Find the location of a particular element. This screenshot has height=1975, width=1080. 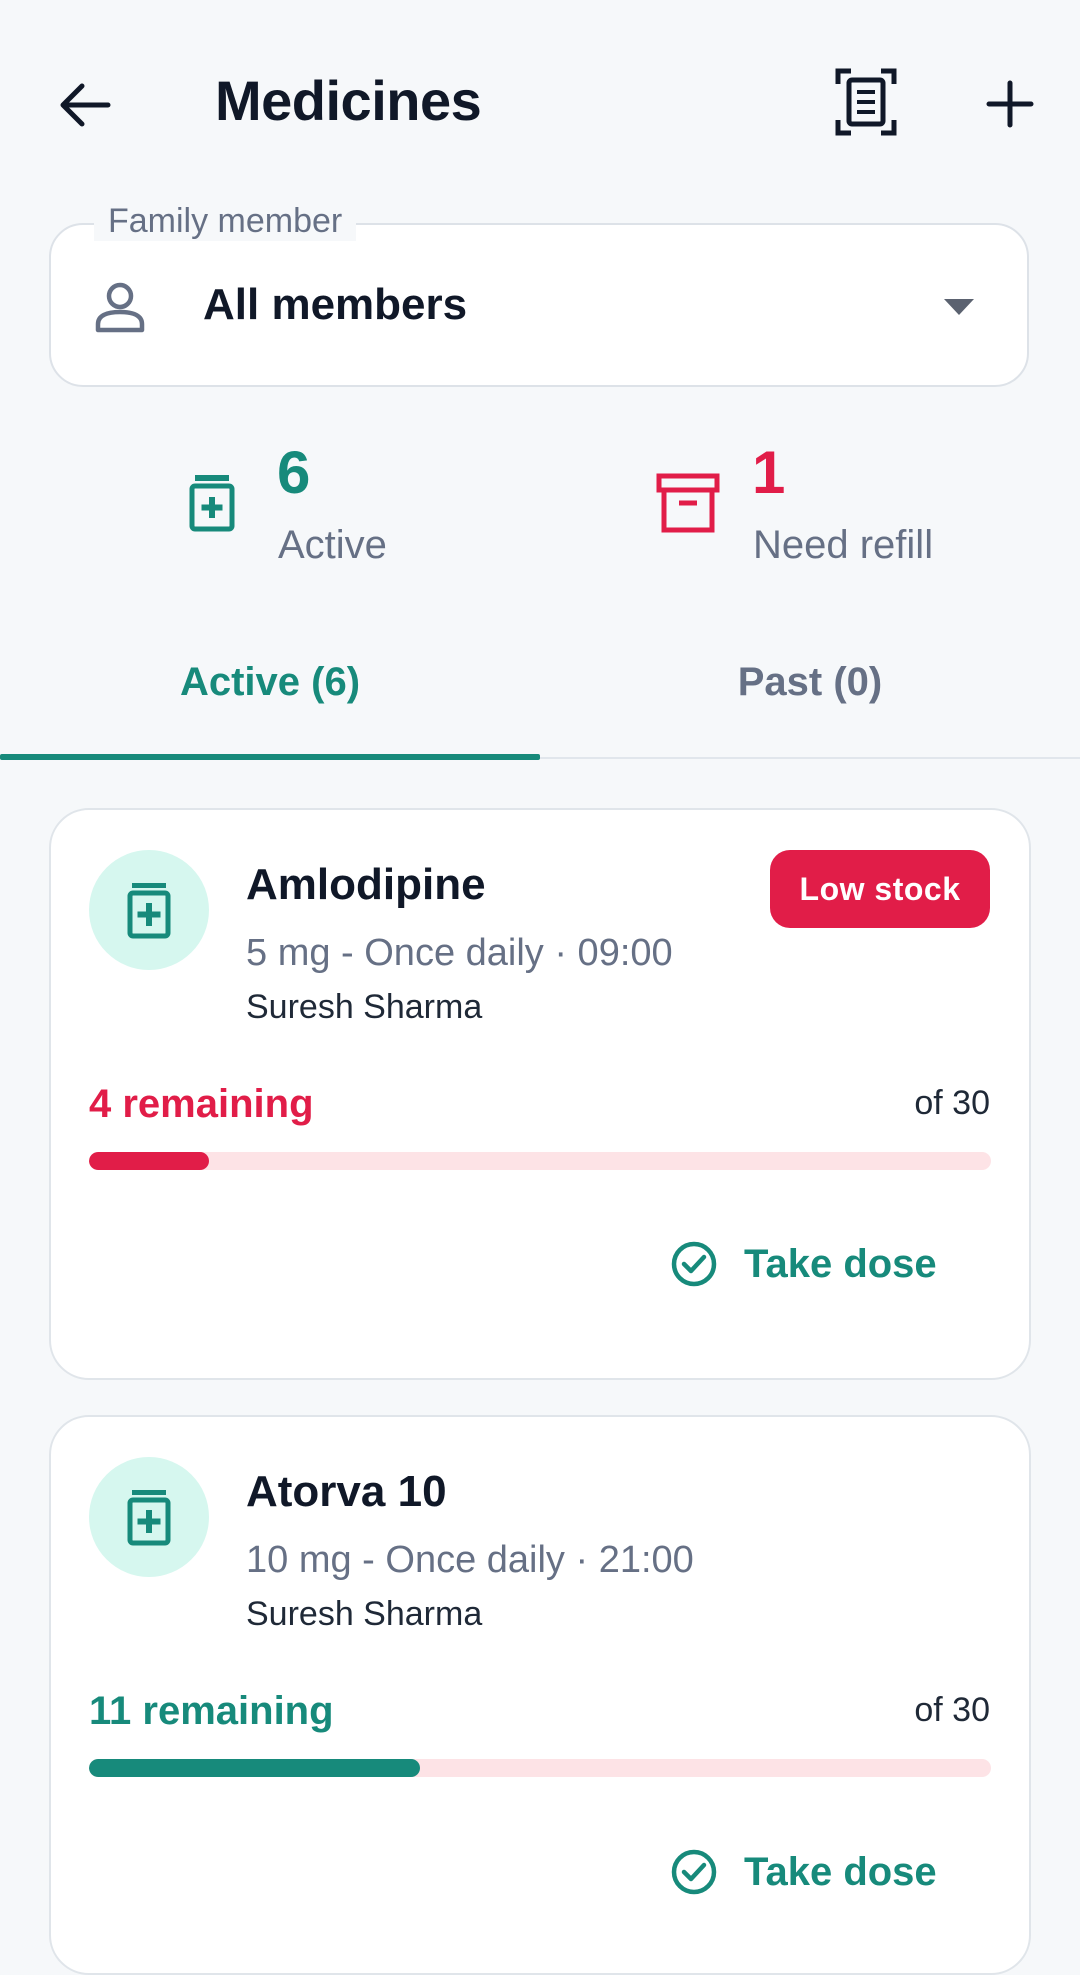

family-member-select is located at coordinates (539, 305).